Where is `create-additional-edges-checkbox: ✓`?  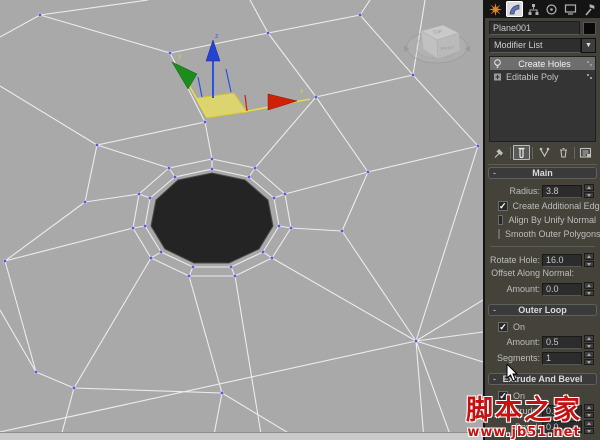
create-additional-edges-checkbox: ✓ is located at coordinates (503, 206).